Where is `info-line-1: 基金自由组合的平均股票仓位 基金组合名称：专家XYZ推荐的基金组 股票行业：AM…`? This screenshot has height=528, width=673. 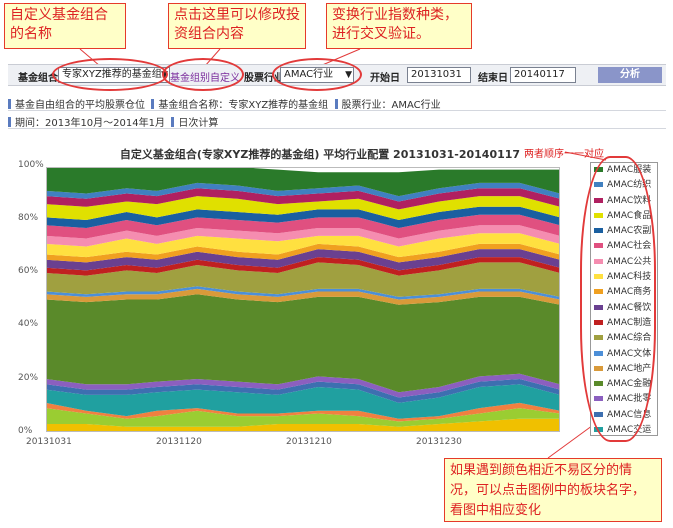
info-line-1: 基金自由组合的平均股票仓位 基金组合名称：专家XYZ推荐的基金组 股票行业：AM… is located at coordinates (224, 103).